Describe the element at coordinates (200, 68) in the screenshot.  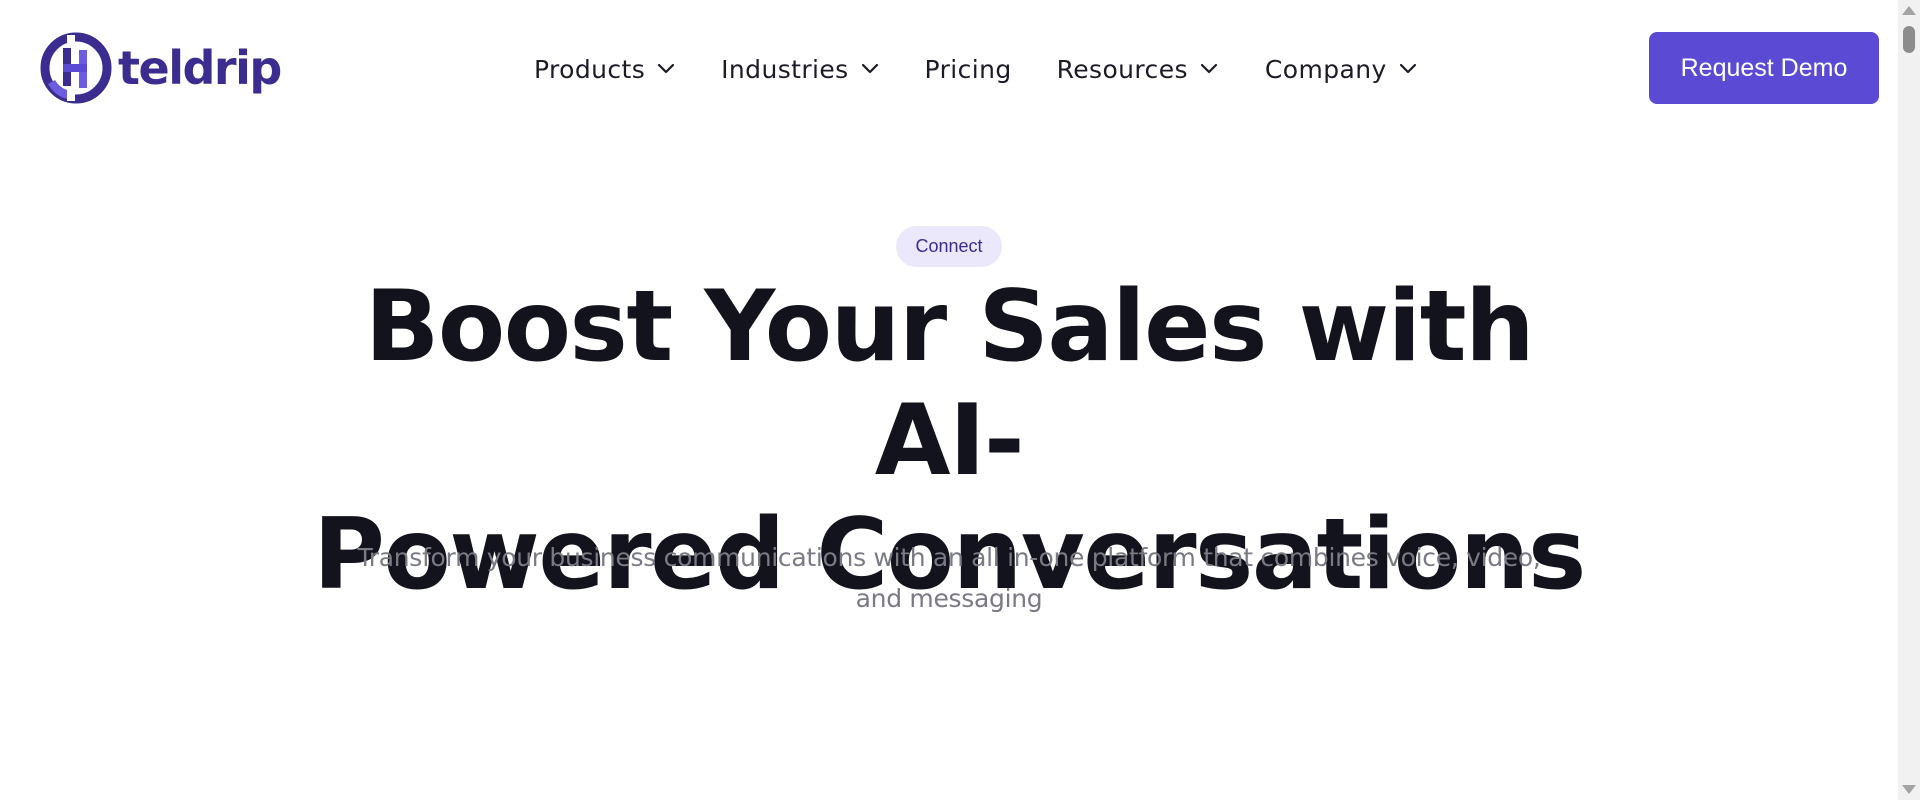
I see `logo-text: teldrip` at that location.